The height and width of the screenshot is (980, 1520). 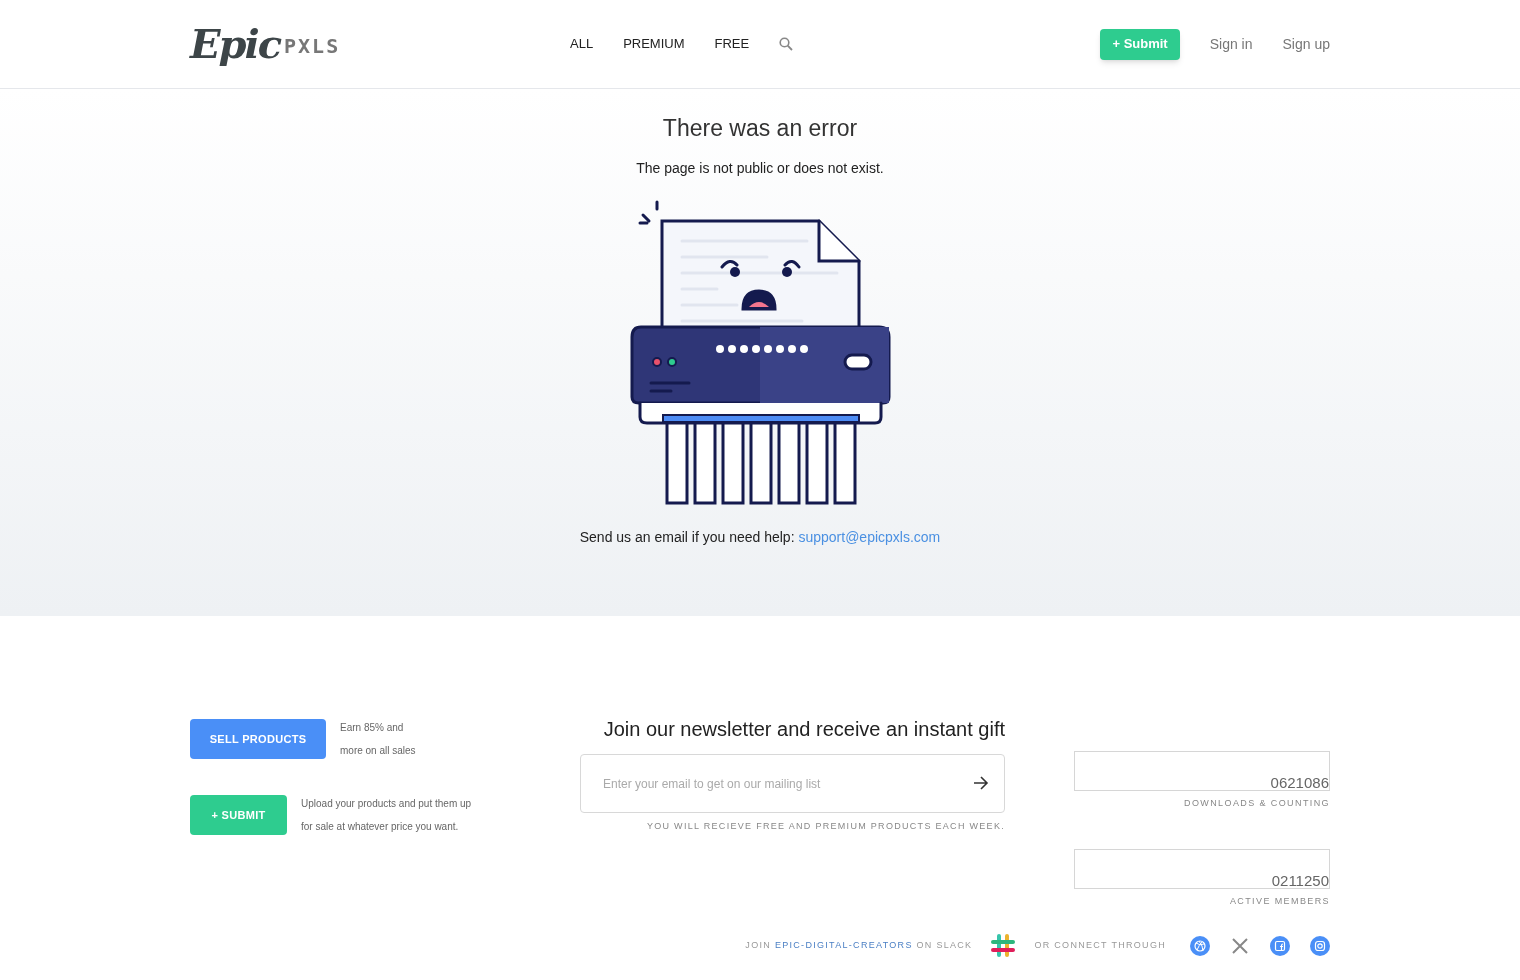 What do you see at coordinates (760, 128) in the screenshot?
I see `error-title: There was an error` at bounding box center [760, 128].